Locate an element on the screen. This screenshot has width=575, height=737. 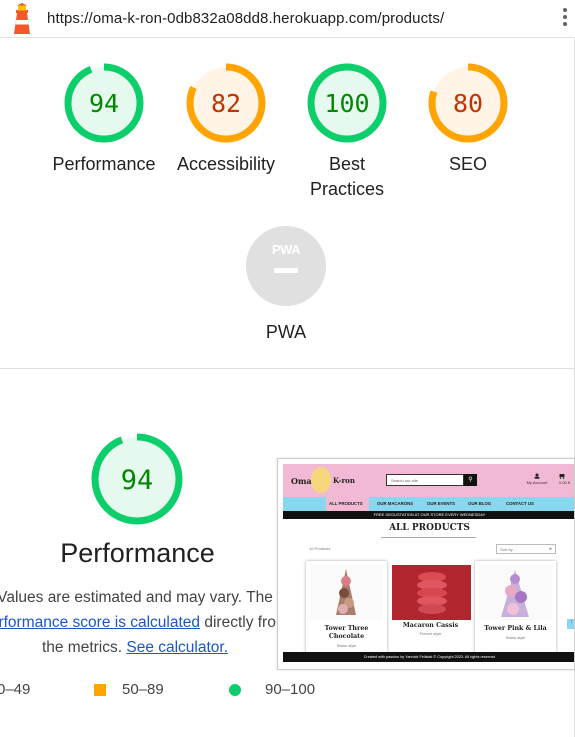
site-search-icon: ⚲ is located at coordinates (470, 480).